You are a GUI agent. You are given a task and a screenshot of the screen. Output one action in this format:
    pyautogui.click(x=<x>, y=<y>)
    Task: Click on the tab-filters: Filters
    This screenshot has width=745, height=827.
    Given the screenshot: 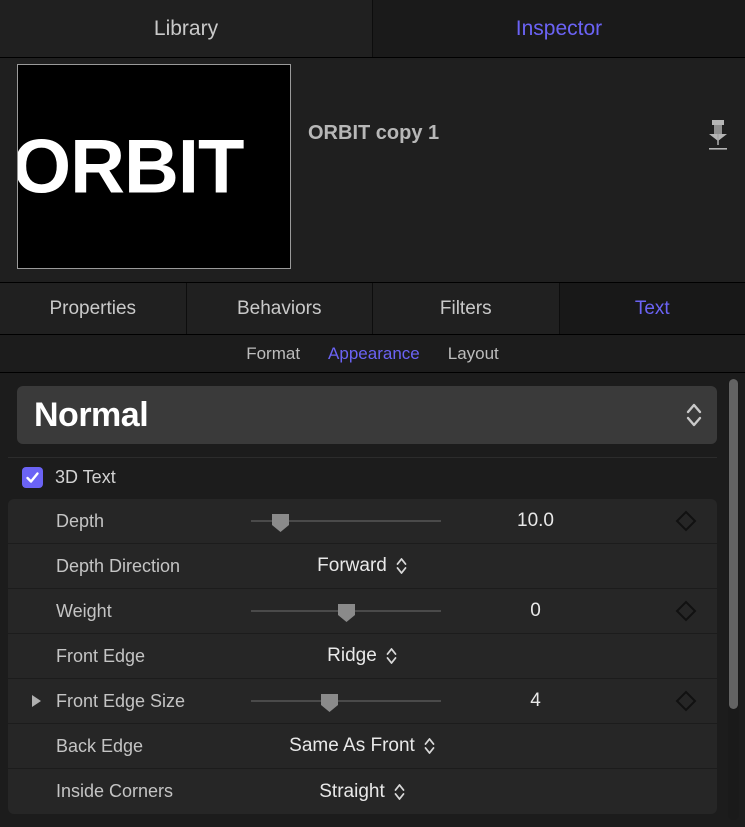 What is the action you would take?
    pyautogui.click(x=466, y=308)
    